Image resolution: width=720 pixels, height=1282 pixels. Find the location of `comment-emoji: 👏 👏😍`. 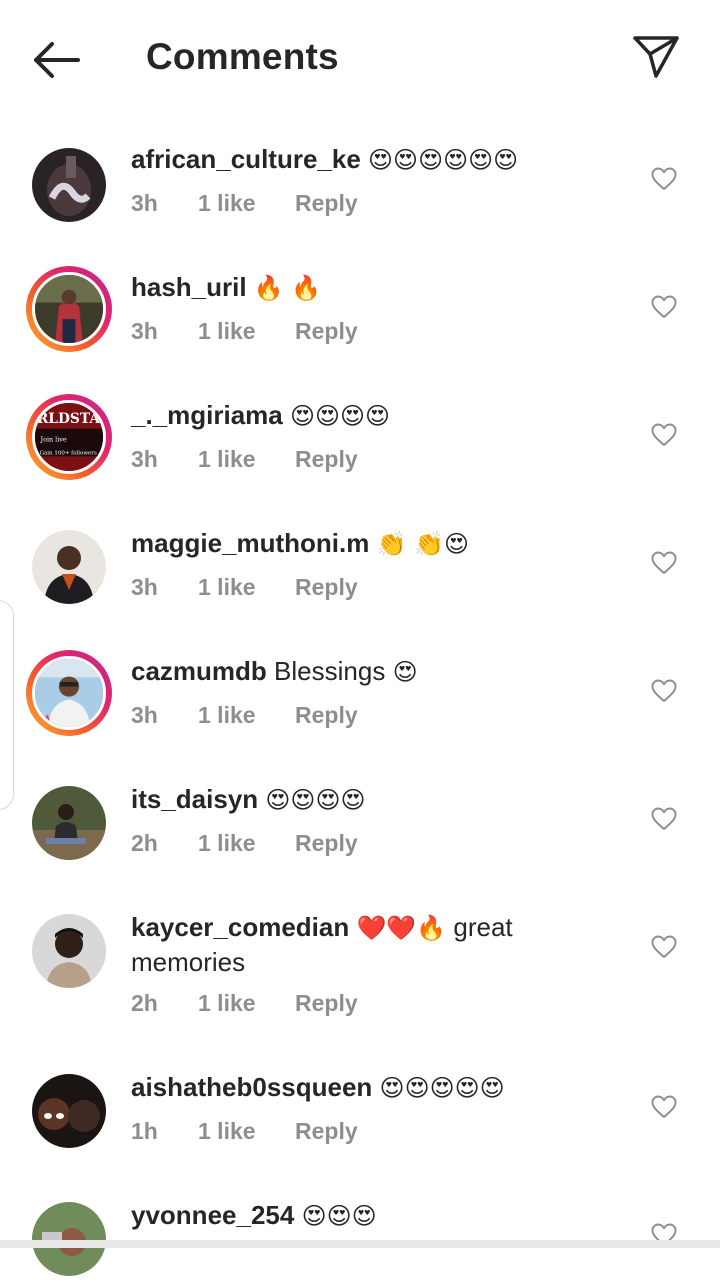

comment-emoji: 👏 👏😍 is located at coordinates (423, 544).